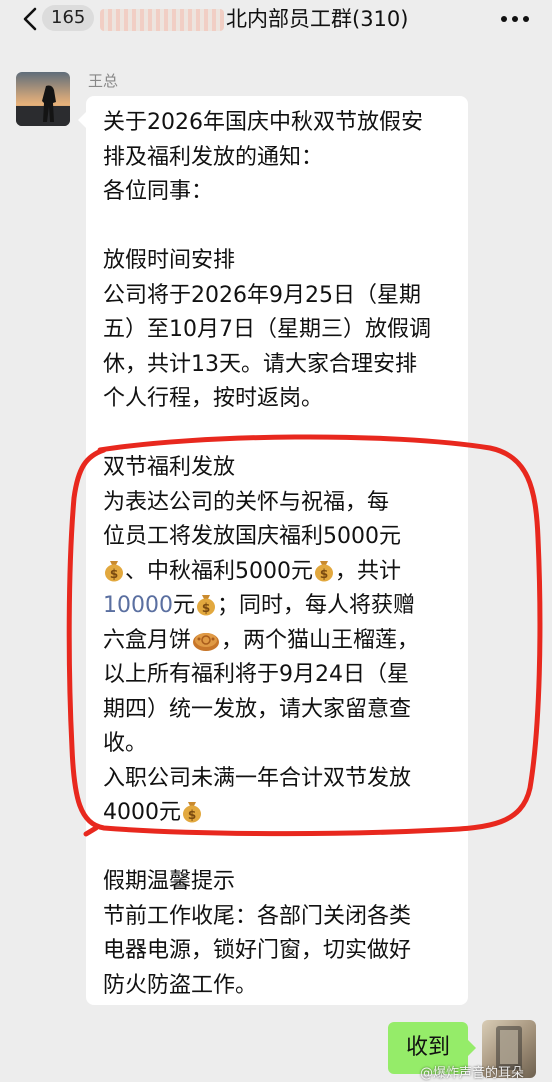 Image resolution: width=552 pixels, height=1082 pixels. Describe the element at coordinates (138, 605) in the screenshot. I see `detected-number-link: 10000` at that location.